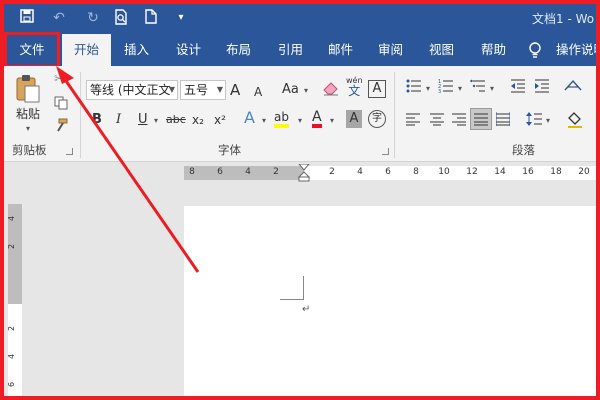 Image resolution: width=600 pixels, height=400 pixels. Describe the element at coordinates (121, 19) in the screenshot. I see `print-preview-icon` at that location.